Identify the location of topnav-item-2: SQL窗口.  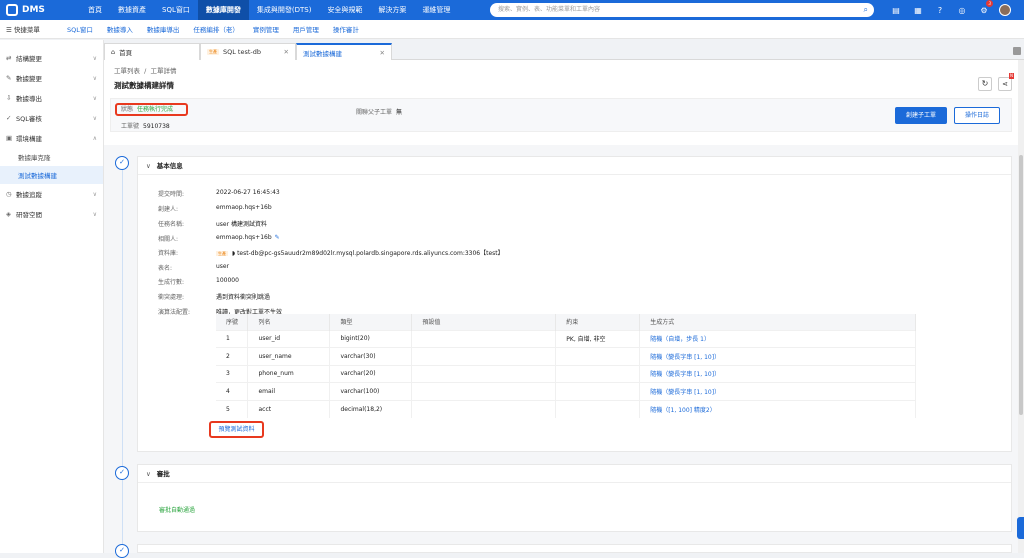
(176, 10).